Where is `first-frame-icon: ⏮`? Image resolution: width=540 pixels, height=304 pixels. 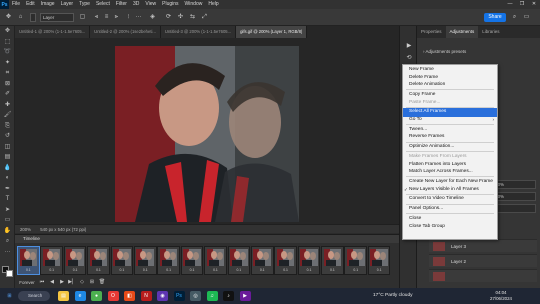 first-frame-icon: ⏮ is located at coordinates (42, 282).